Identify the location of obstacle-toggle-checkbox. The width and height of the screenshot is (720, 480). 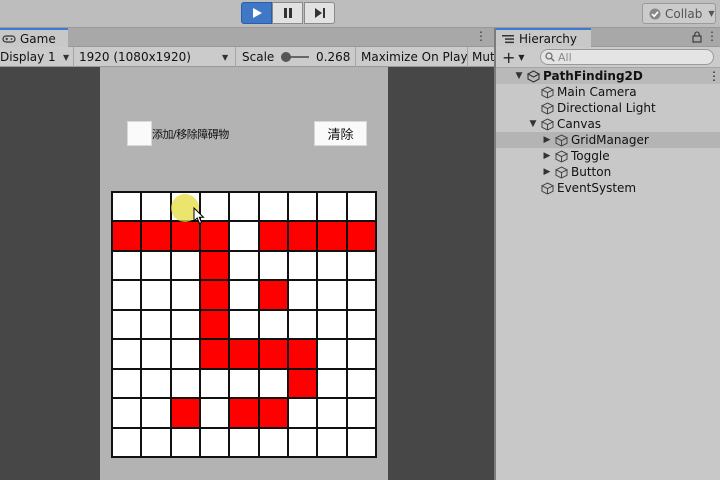
(139, 133).